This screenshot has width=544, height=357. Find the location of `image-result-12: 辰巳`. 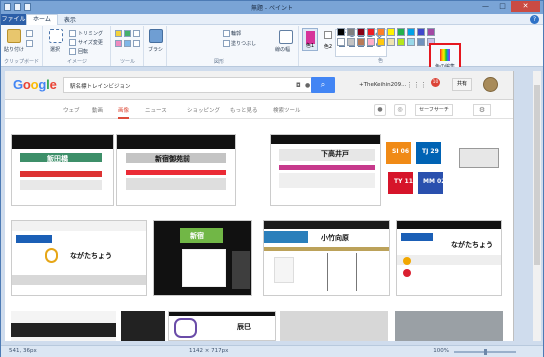

image-result-12: 辰巳 is located at coordinates (222, 326).